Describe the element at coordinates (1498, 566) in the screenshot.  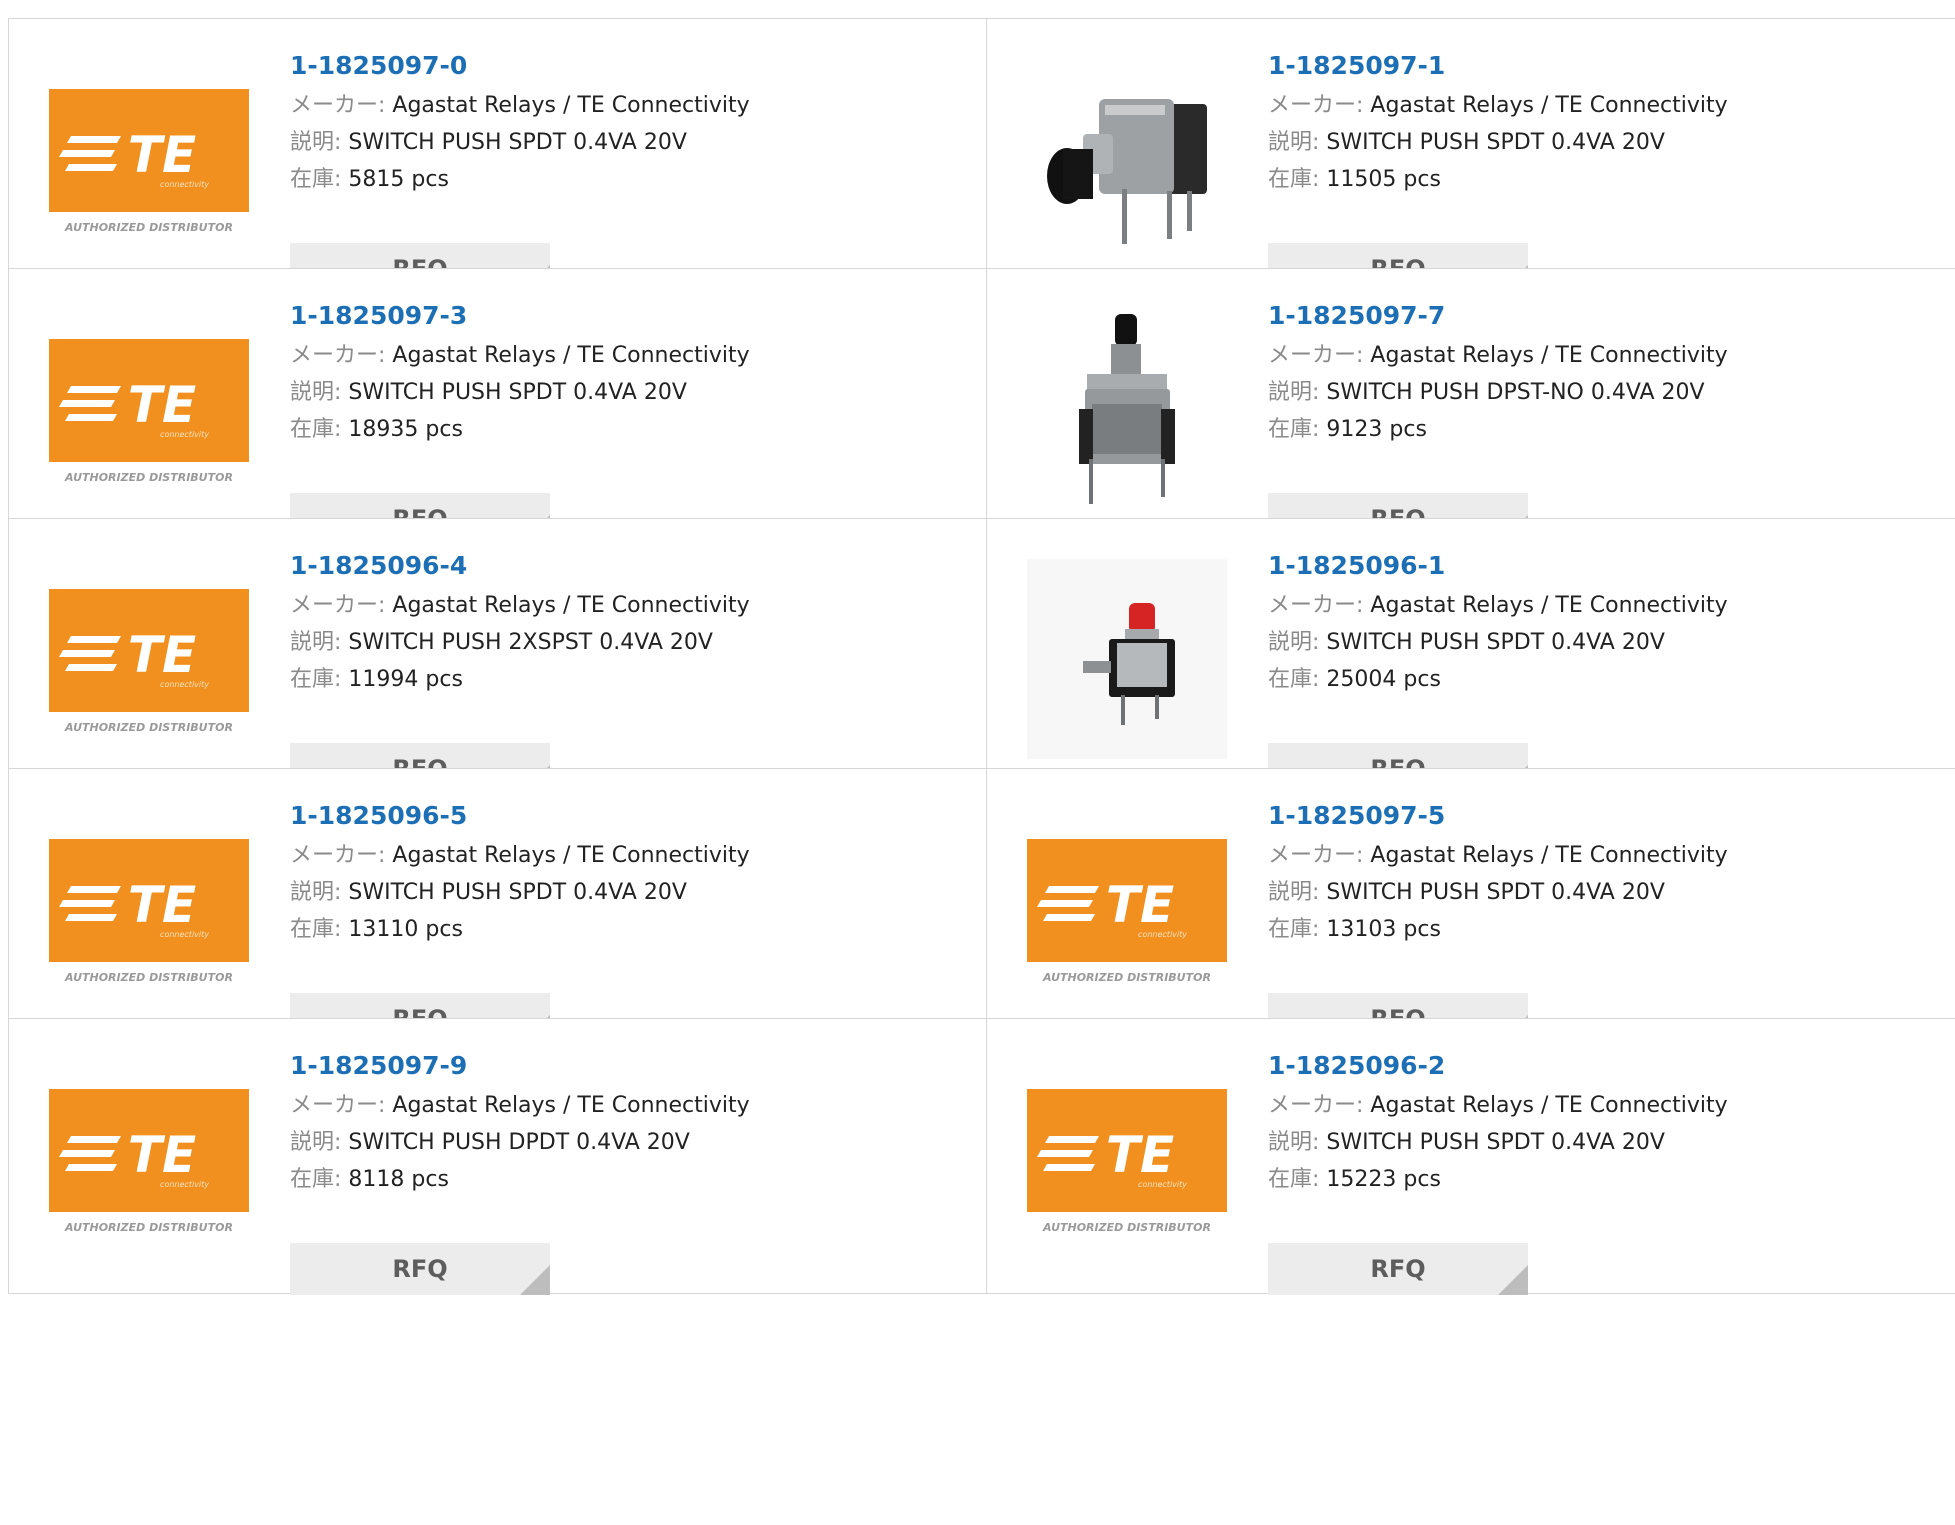
I see `part-number-link: 1-1825096-1` at that location.